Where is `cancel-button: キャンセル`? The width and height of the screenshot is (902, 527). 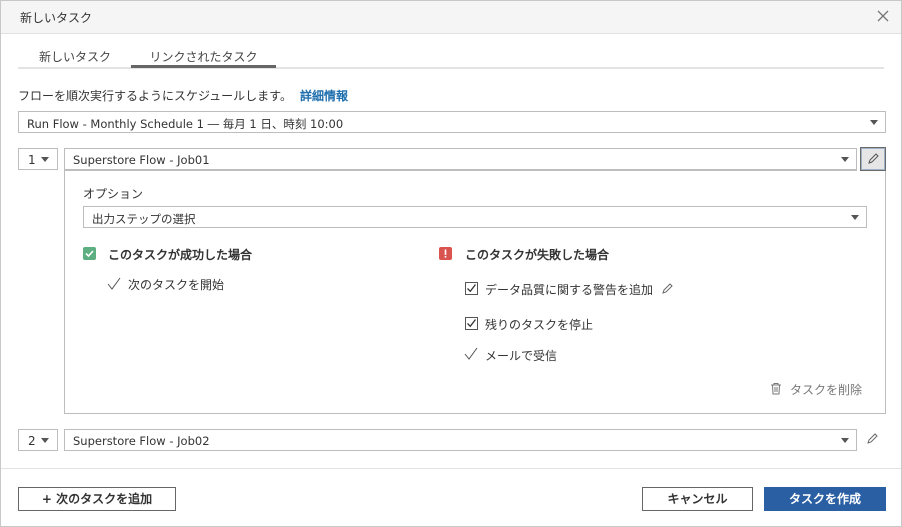
cancel-button: キャンセル is located at coordinates (697, 499).